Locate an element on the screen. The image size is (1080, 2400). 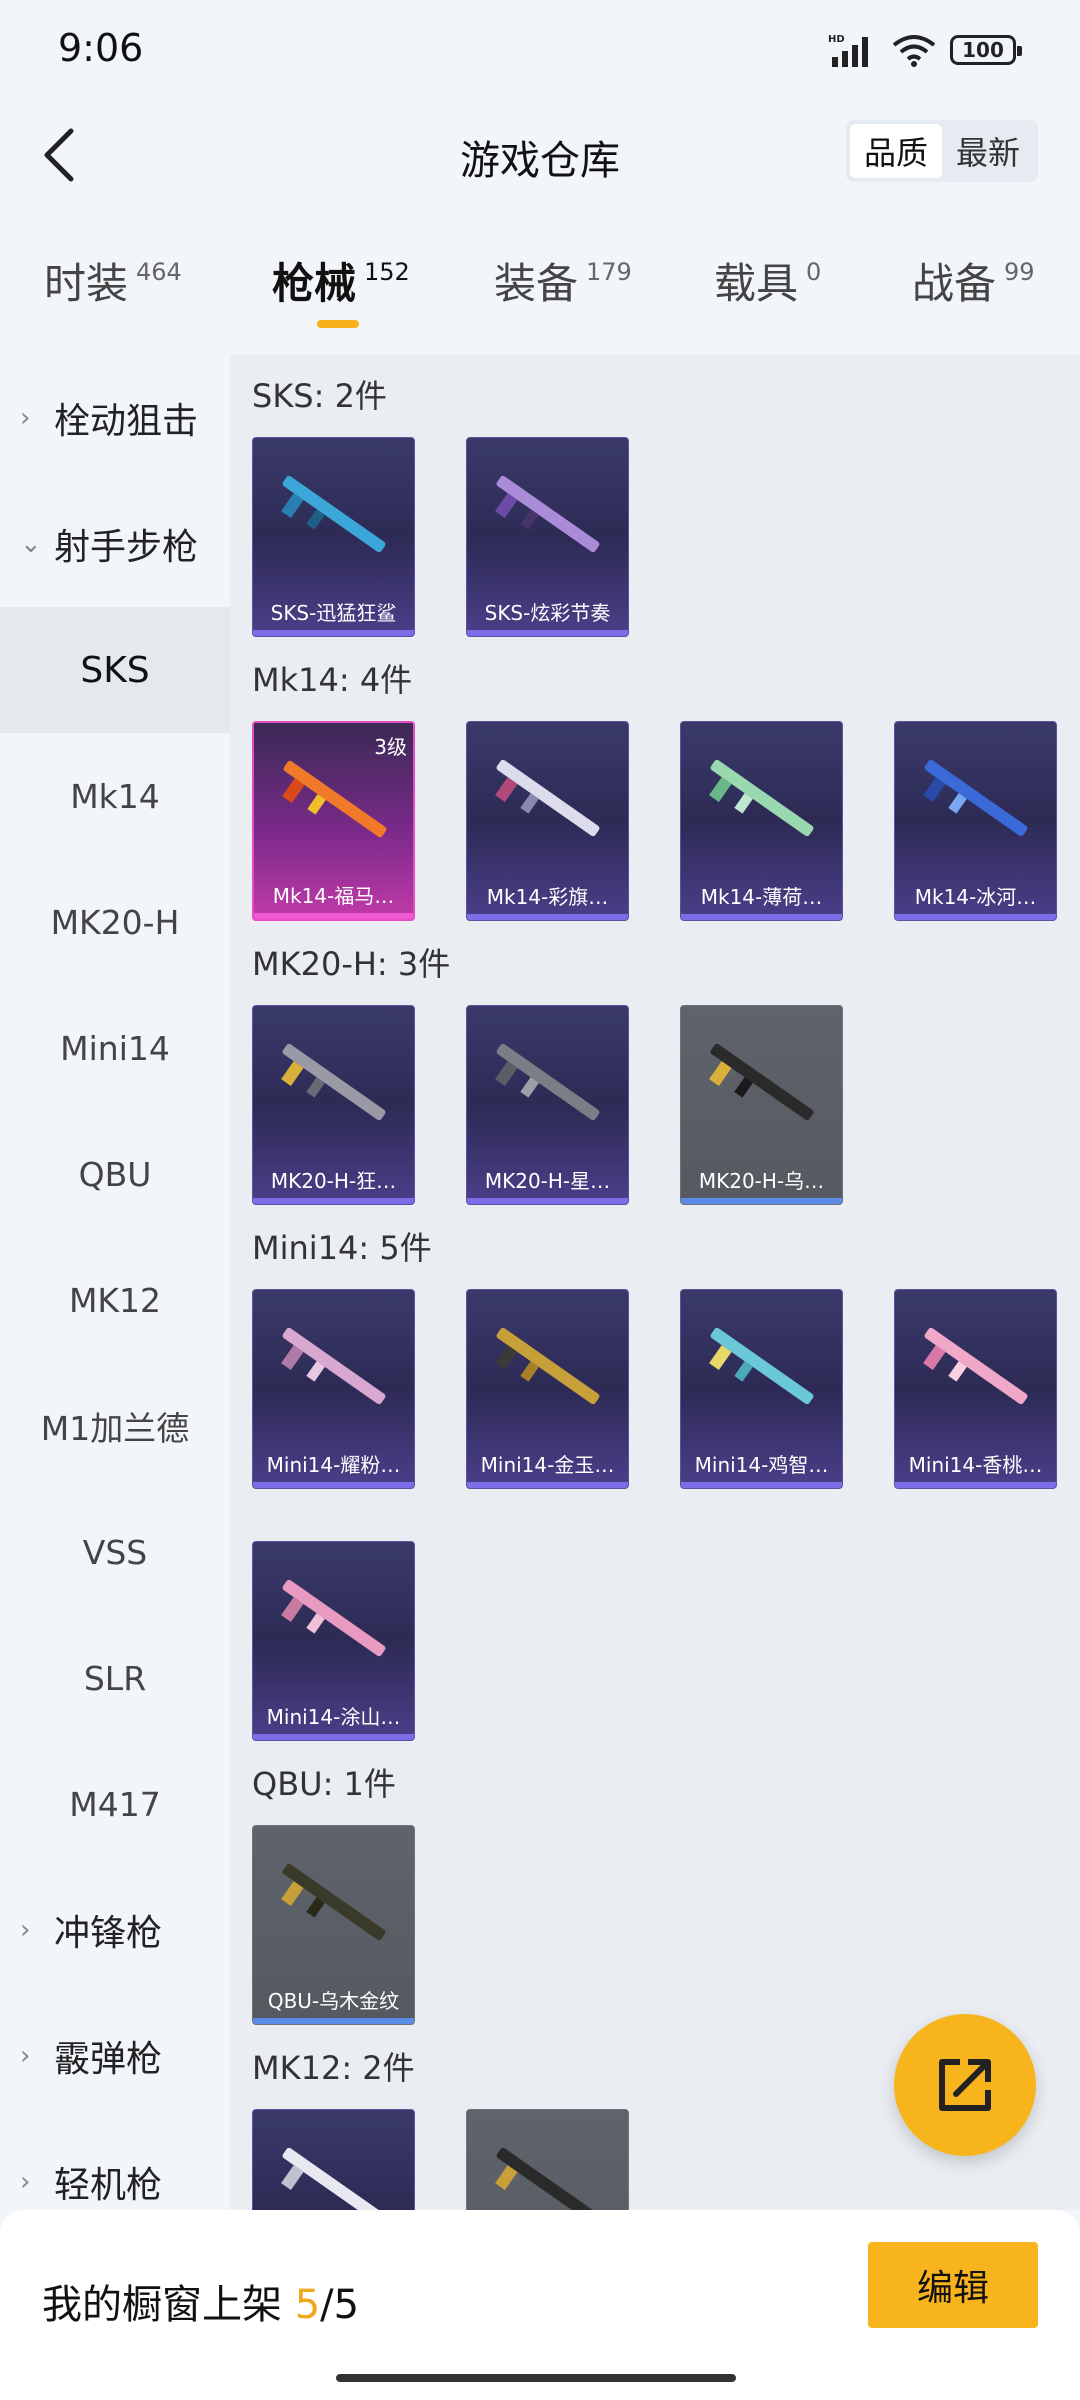
section-title: MK12: 2件 is located at coordinates (333, 2068).